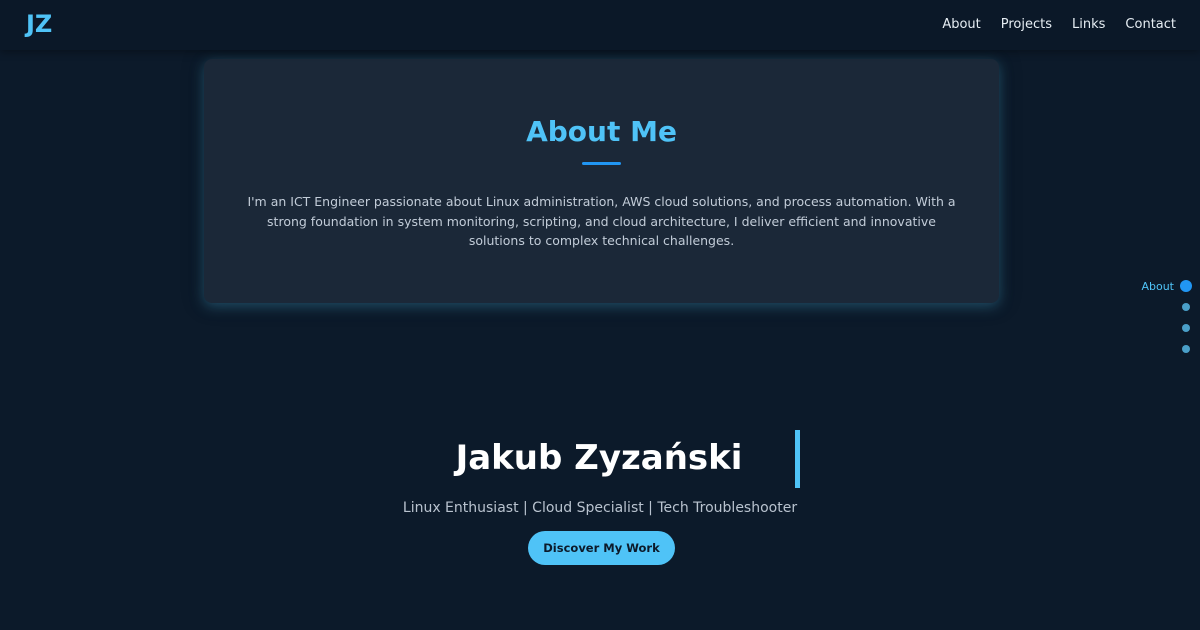 Image resolution: width=1200 pixels, height=630 pixels. I want to click on nav-link-projects: Projects, so click(1026, 24).